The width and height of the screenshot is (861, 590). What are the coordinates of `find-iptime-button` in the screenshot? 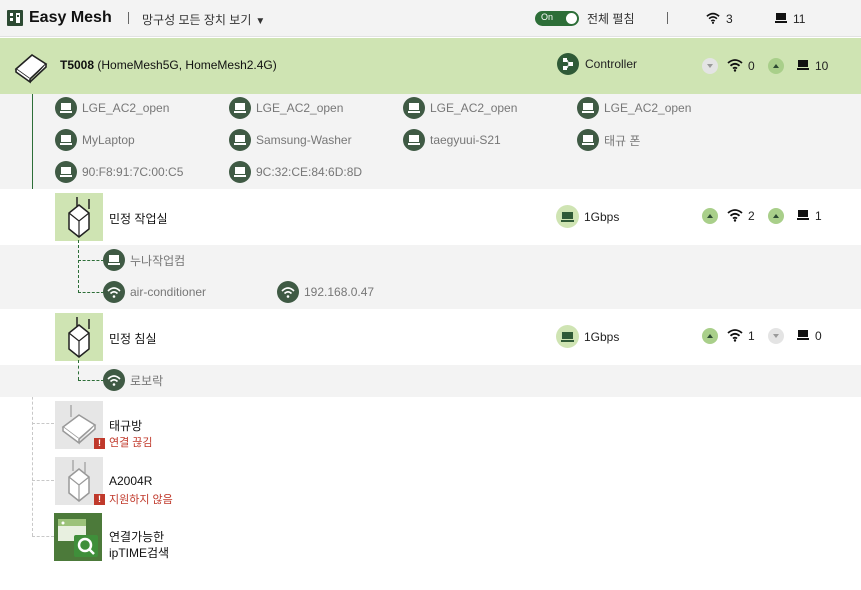 It's located at (78, 537).